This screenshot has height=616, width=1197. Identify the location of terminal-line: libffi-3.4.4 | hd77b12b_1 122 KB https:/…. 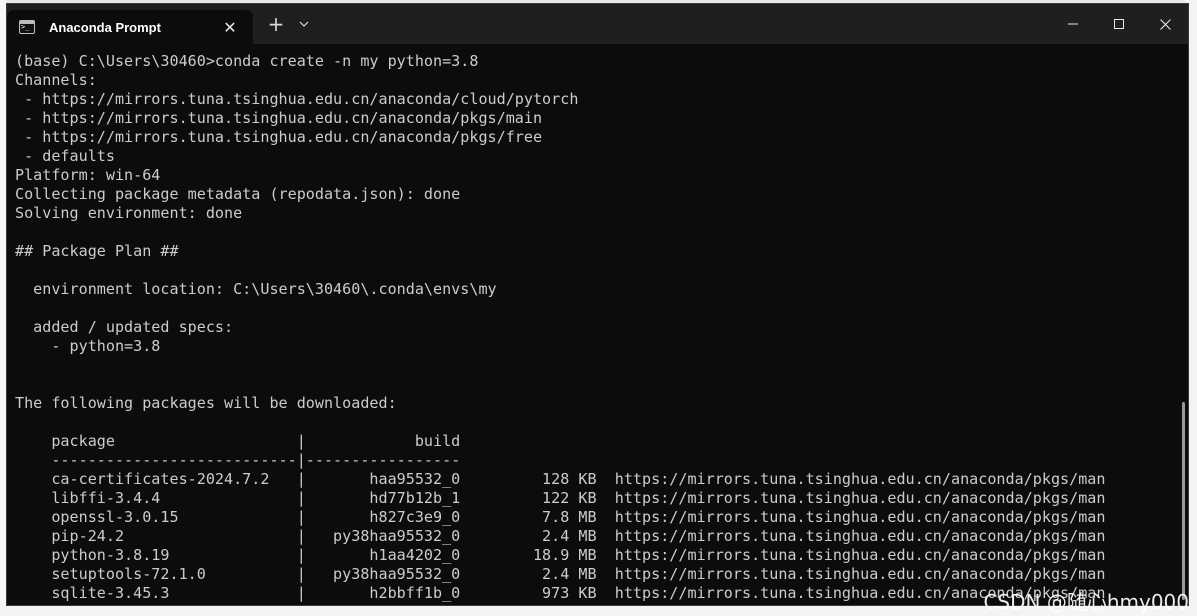
(560, 498).